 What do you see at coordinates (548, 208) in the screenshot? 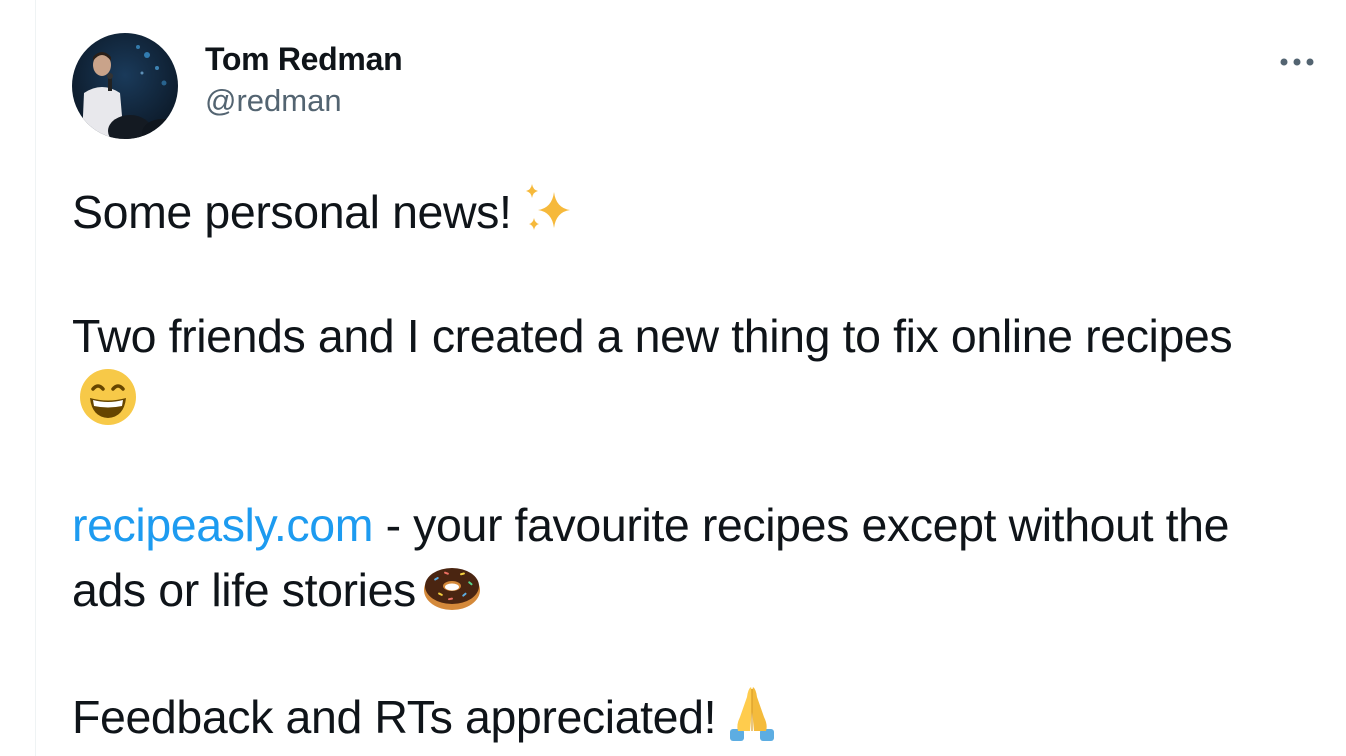
I see `sparkles-emoji-icon` at bounding box center [548, 208].